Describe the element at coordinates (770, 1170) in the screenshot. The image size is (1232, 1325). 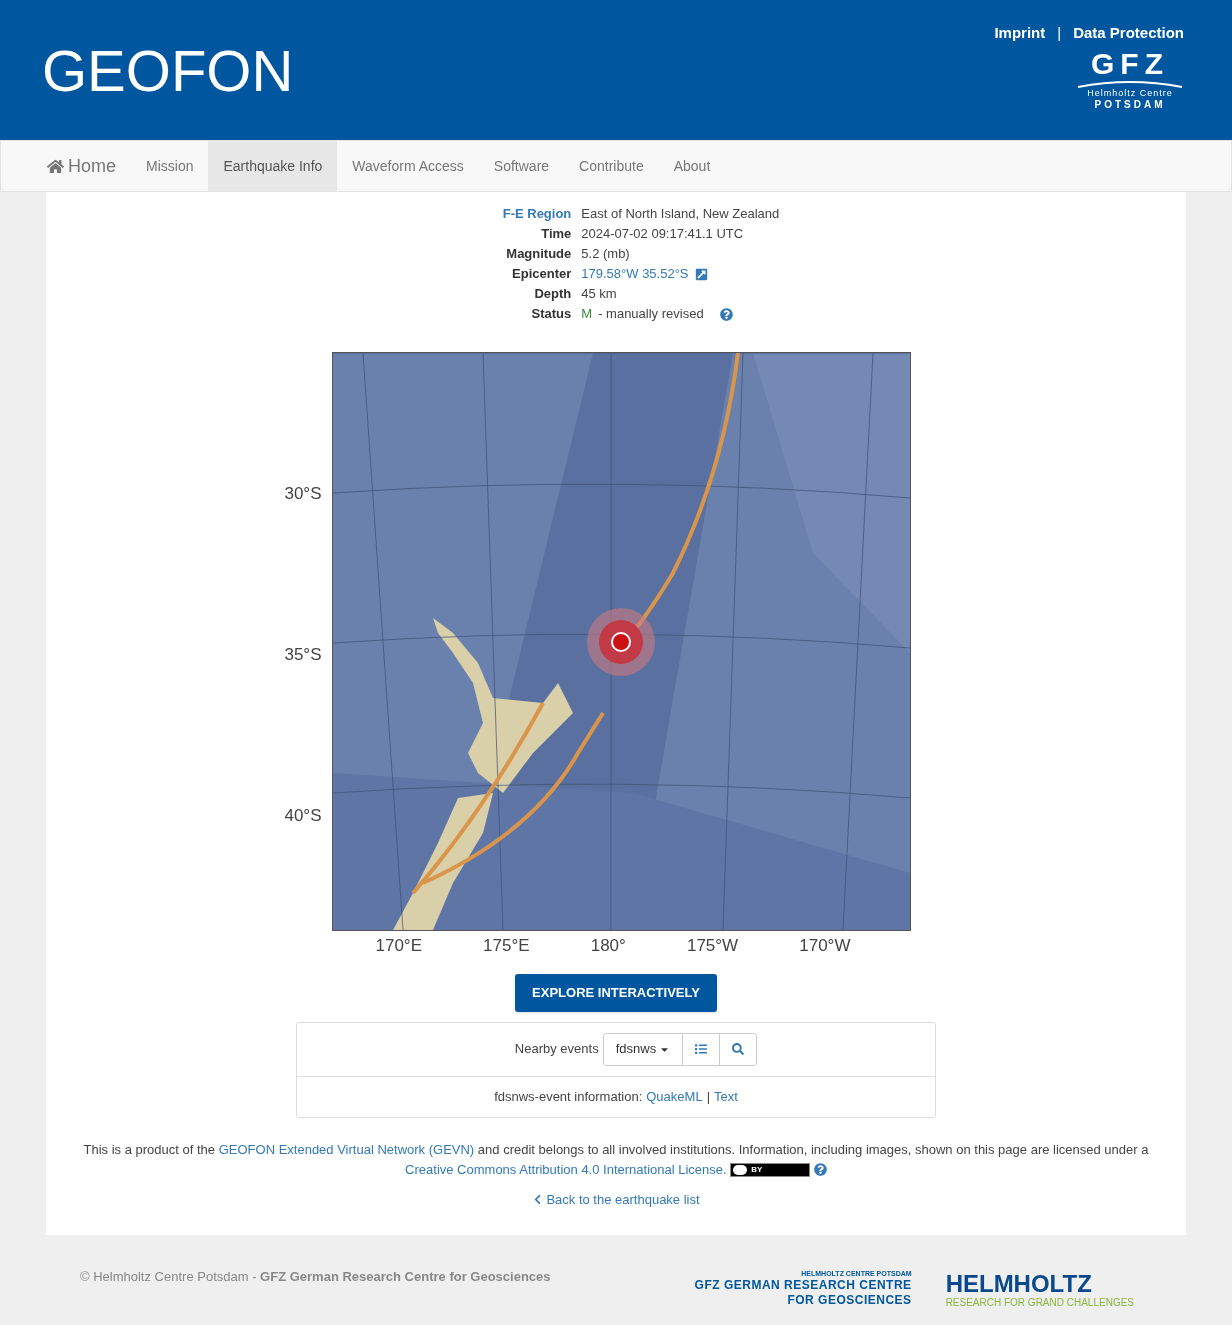
I see `cc-badge: BY` at that location.